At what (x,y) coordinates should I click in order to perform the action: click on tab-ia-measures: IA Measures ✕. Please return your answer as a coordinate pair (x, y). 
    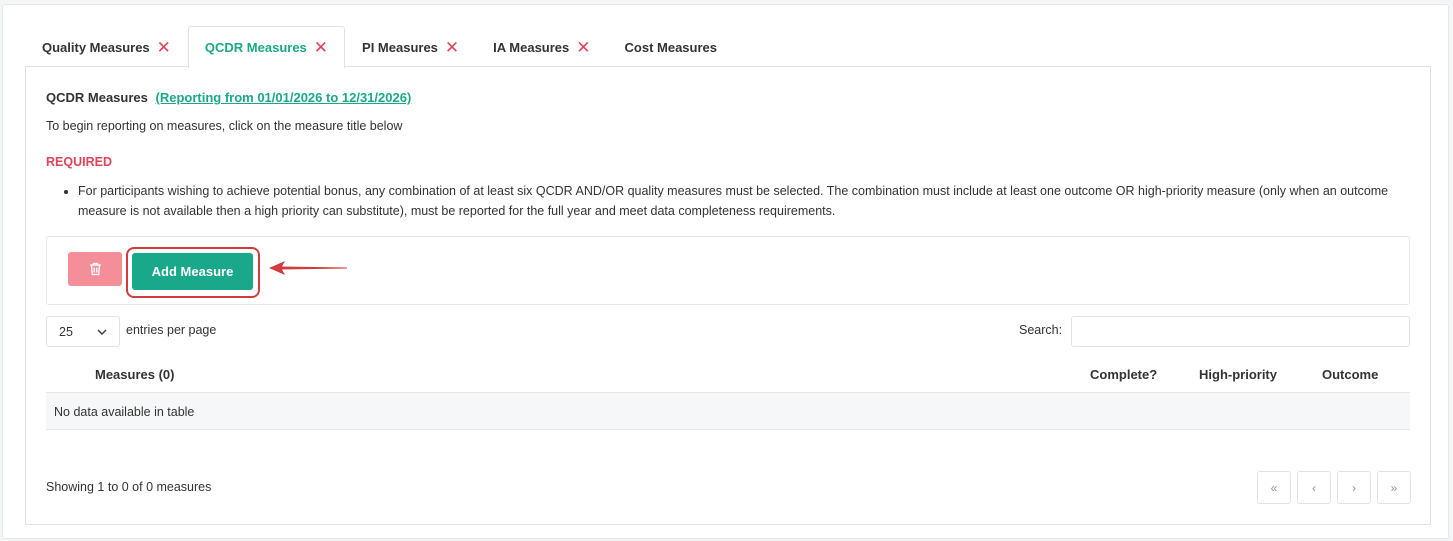
    Looking at the image, I should click on (541, 46).